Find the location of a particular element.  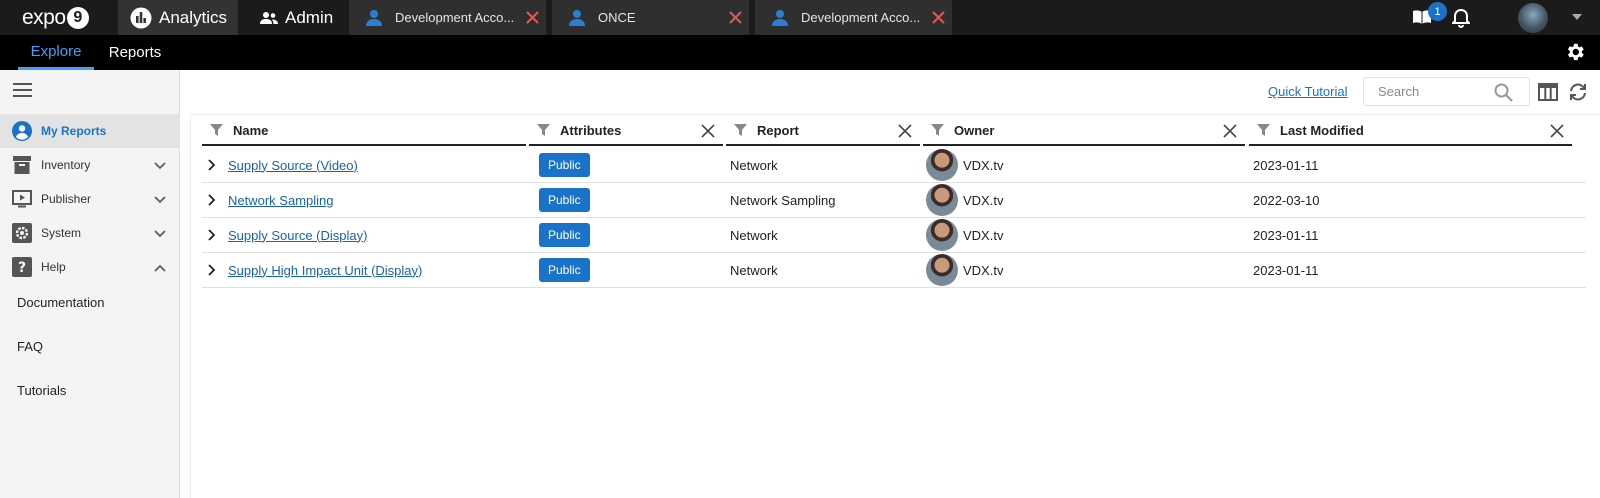

window-tab-label: ONCE is located at coordinates (617, 17).